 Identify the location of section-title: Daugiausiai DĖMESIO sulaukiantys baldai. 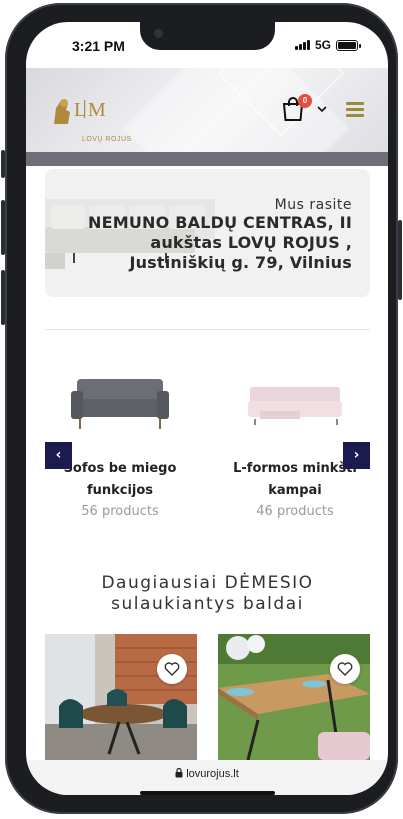
(207, 593).